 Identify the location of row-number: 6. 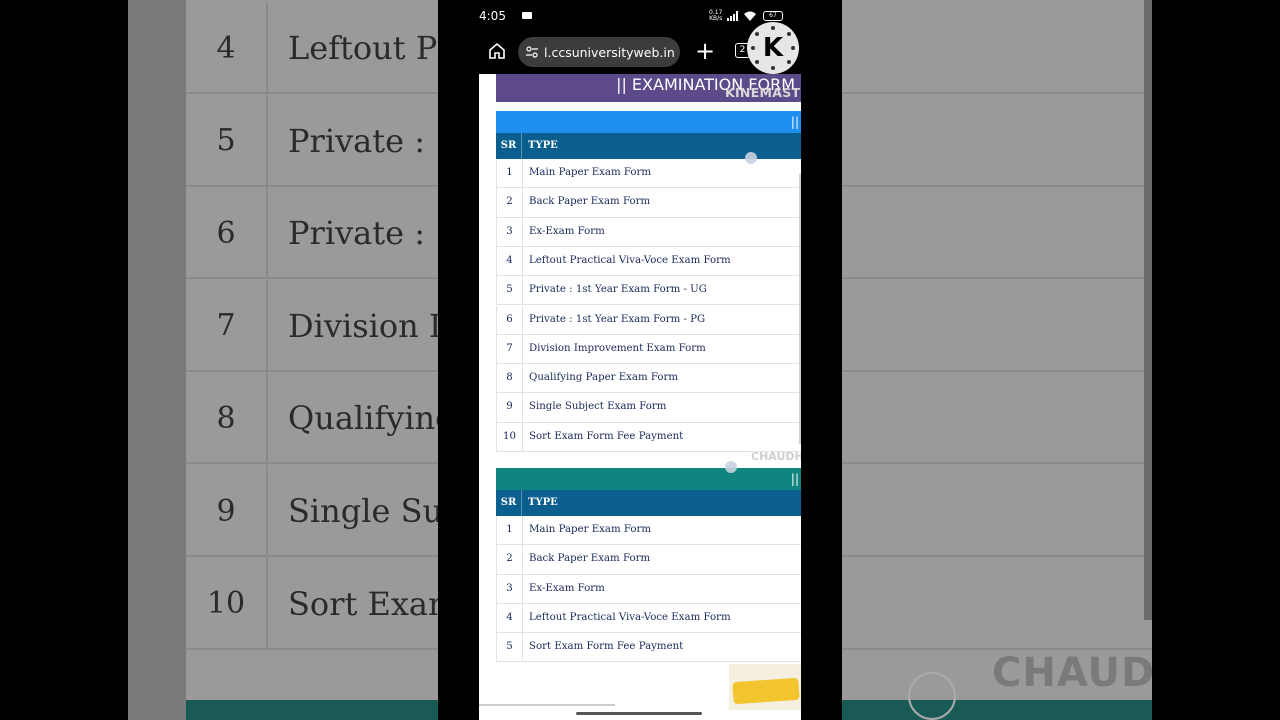
(510, 319).